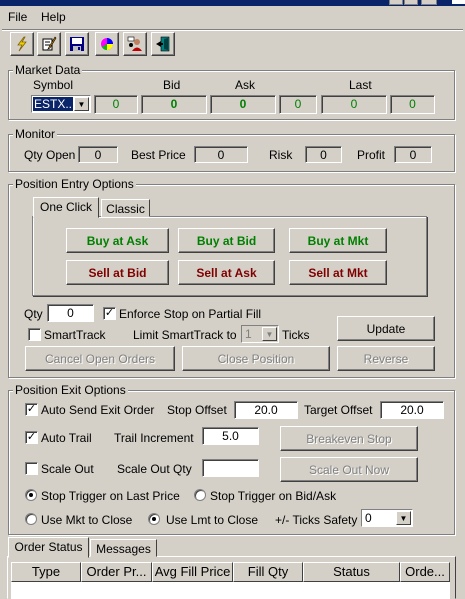  What do you see at coordinates (100, 358) in the screenshot?
I see `cancel-open-orders-button: Cancel Open Orders` at bounding box center [100, 358].